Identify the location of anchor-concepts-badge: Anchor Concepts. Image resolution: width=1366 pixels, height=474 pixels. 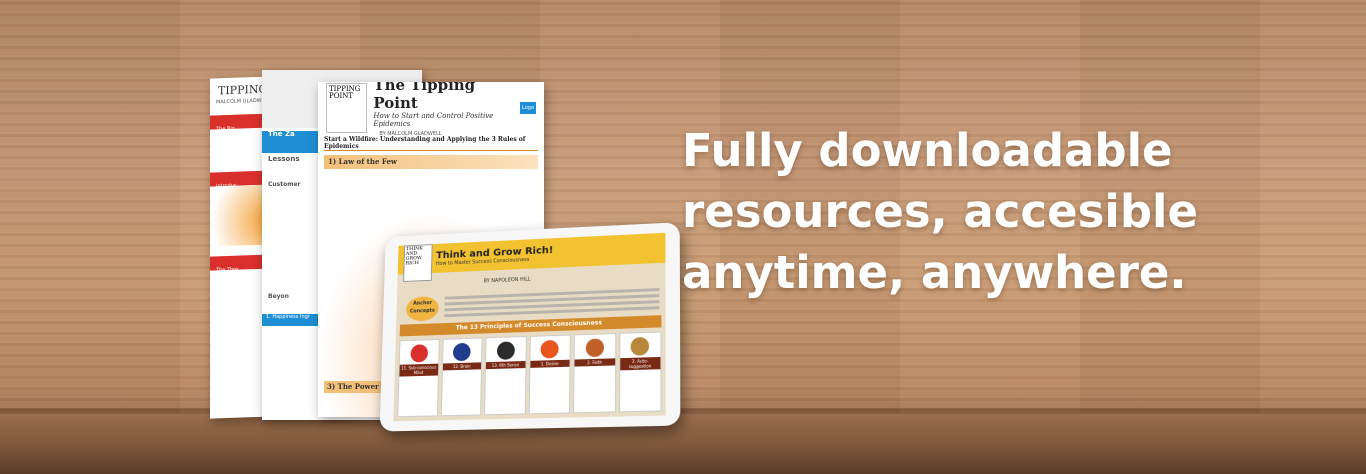
(422, 309).